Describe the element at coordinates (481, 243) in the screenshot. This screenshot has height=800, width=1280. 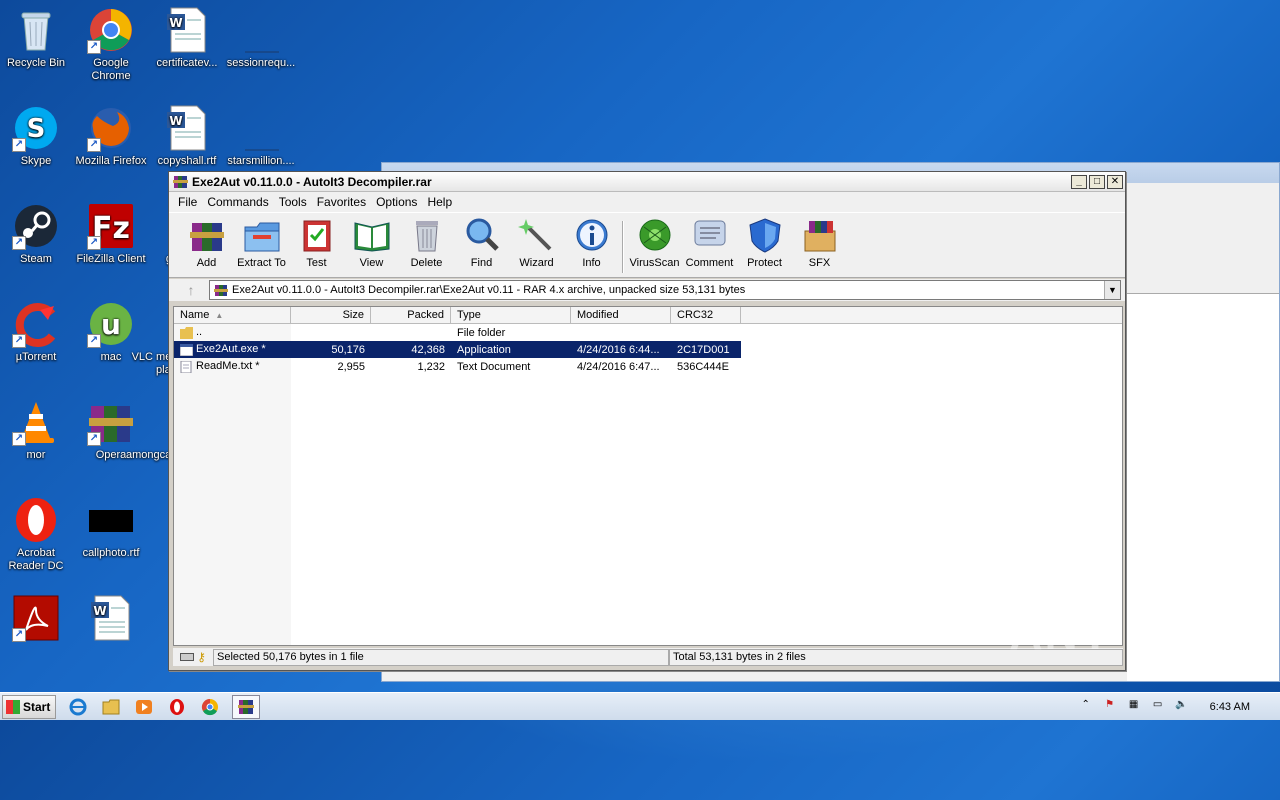
I see `find-button: Find` at that location.